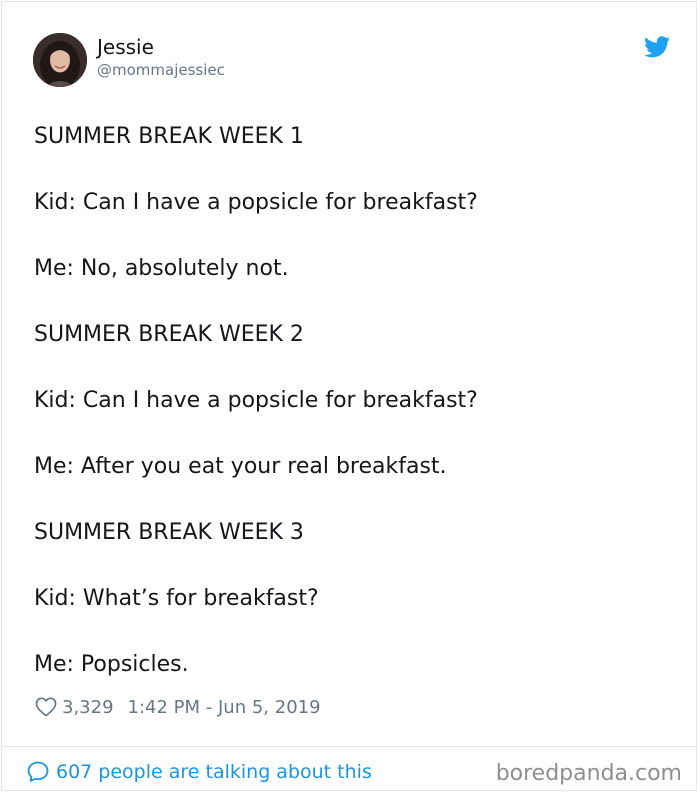 The image size is (700, 794). I want to click on tweet-line: Kid: What’s for breakfast?, so click(176, 598).